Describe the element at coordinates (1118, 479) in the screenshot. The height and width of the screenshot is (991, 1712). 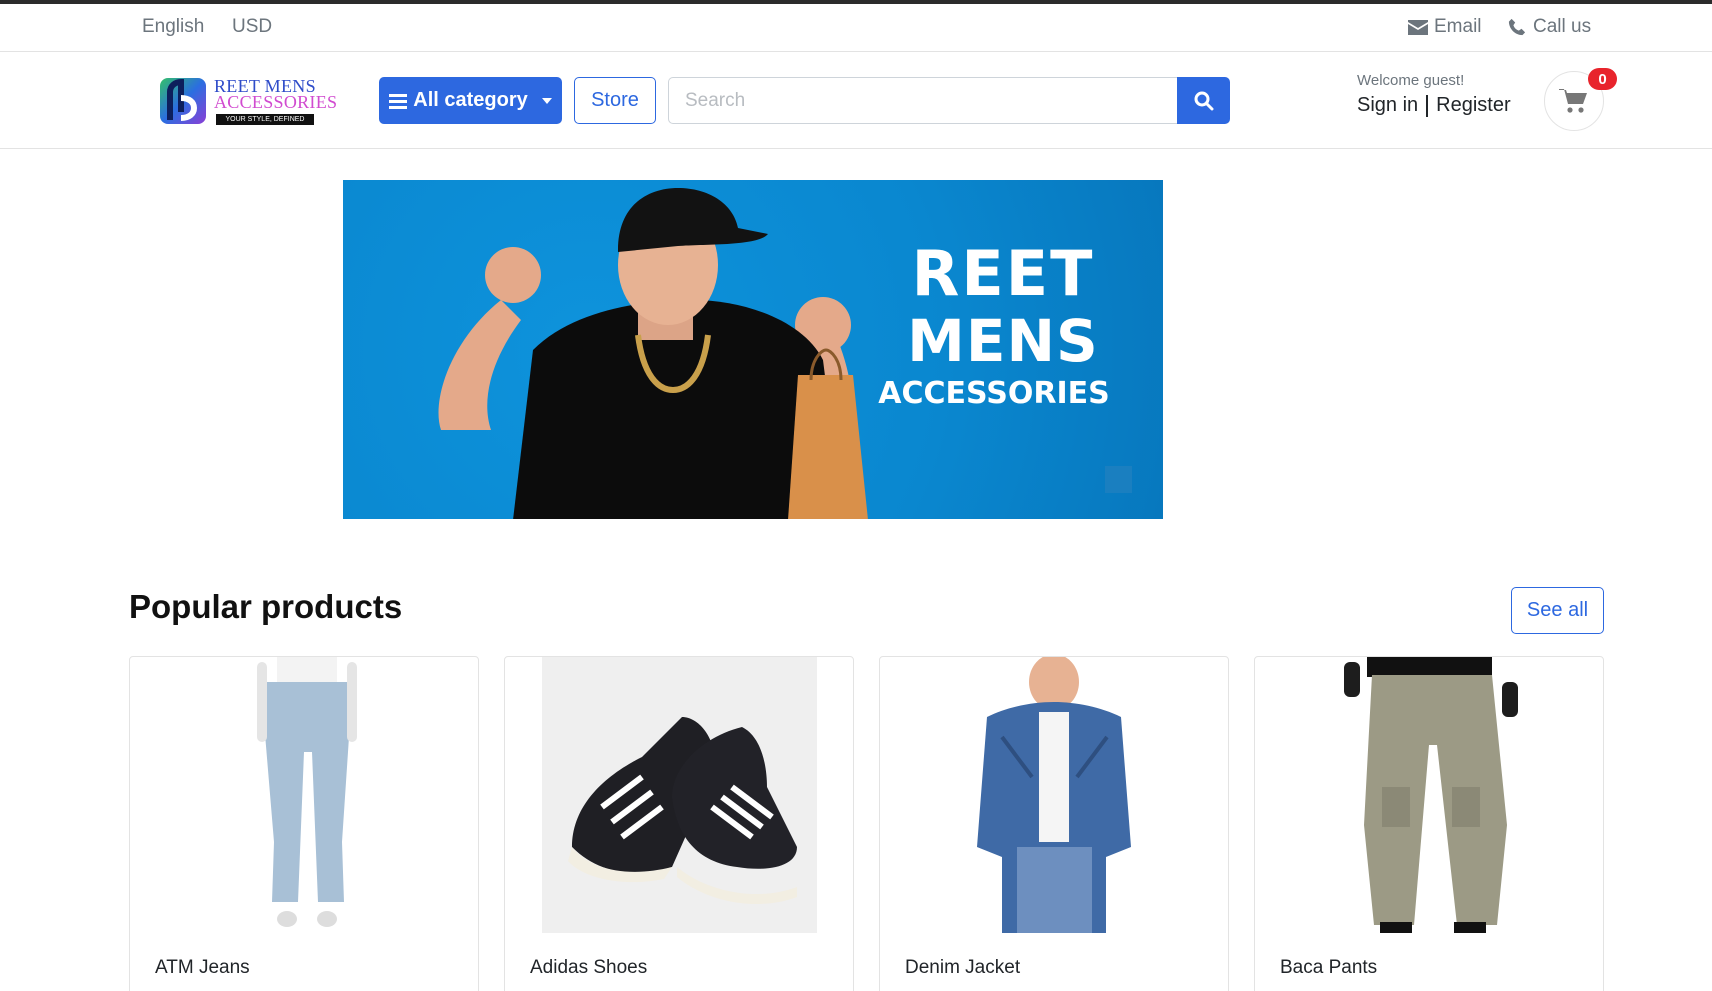
I see `banner-decoration` at that location.